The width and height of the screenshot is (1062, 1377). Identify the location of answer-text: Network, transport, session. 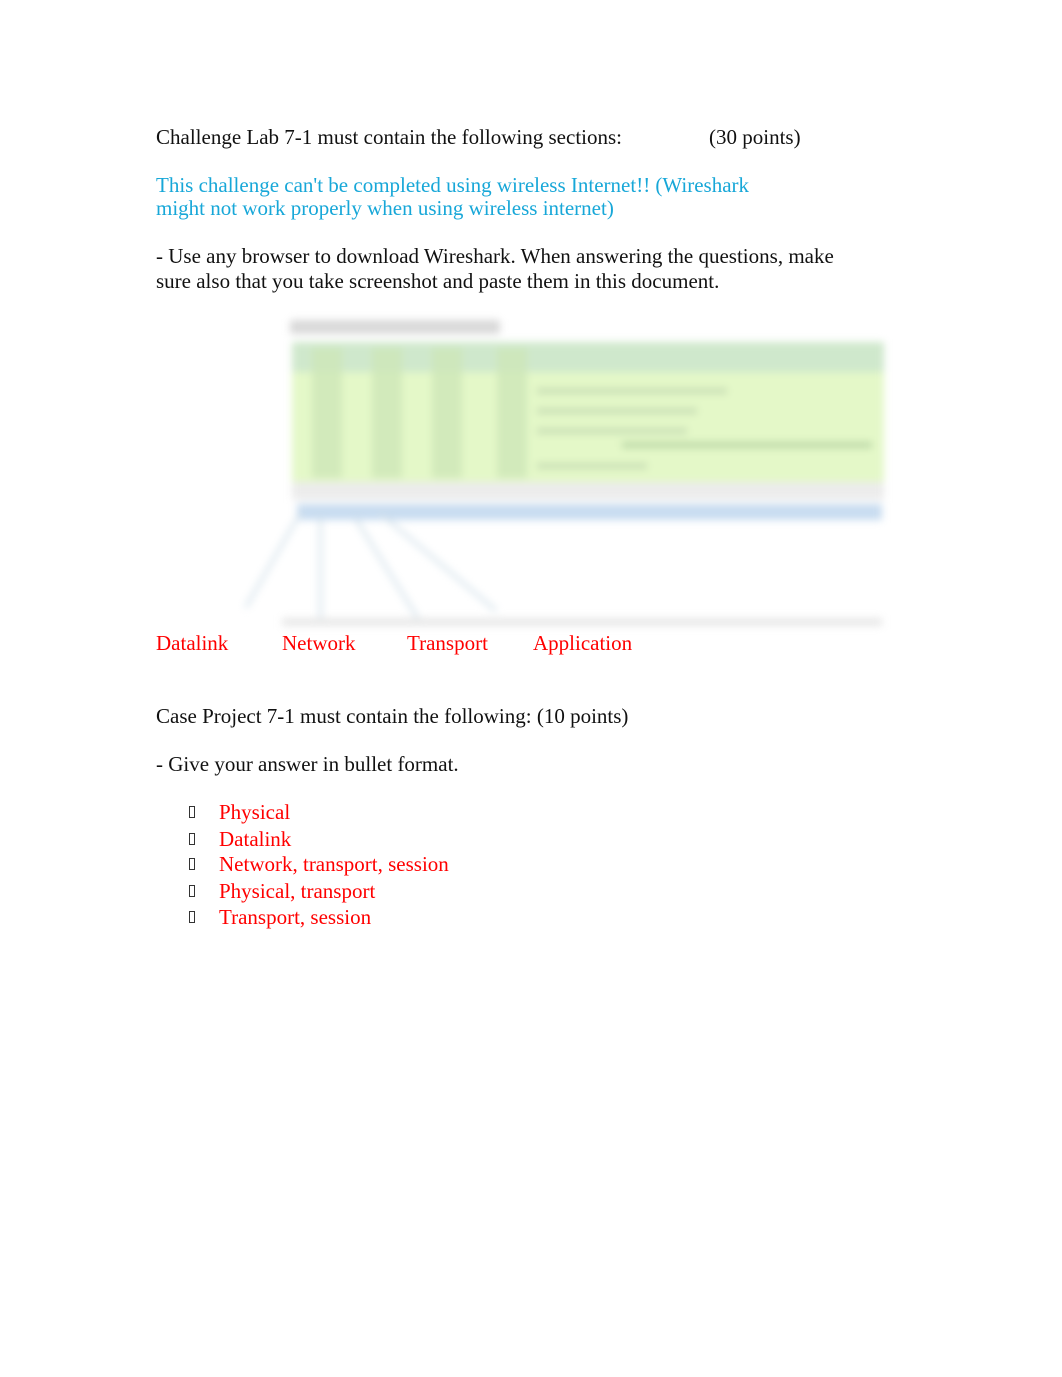
(334, 864).